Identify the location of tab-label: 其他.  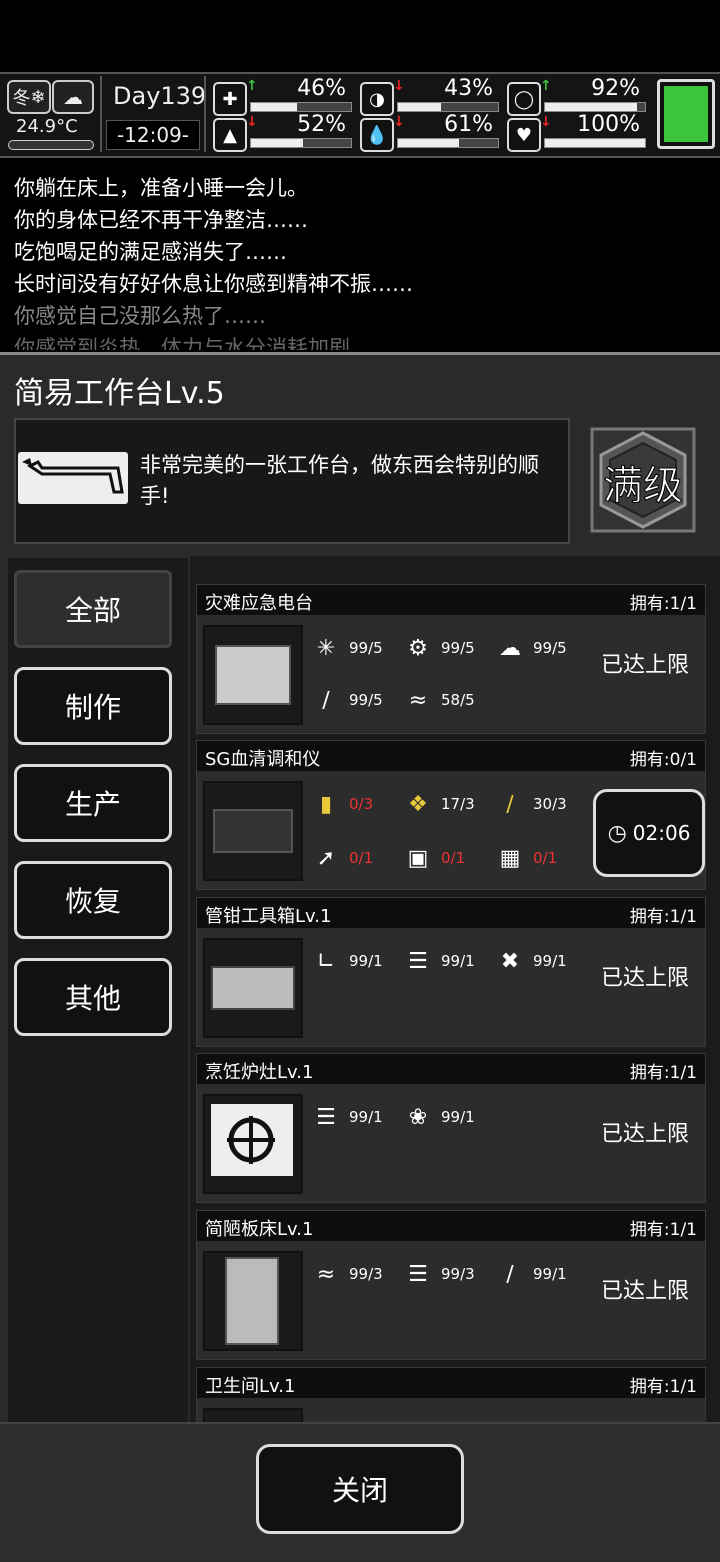
(92, 998).